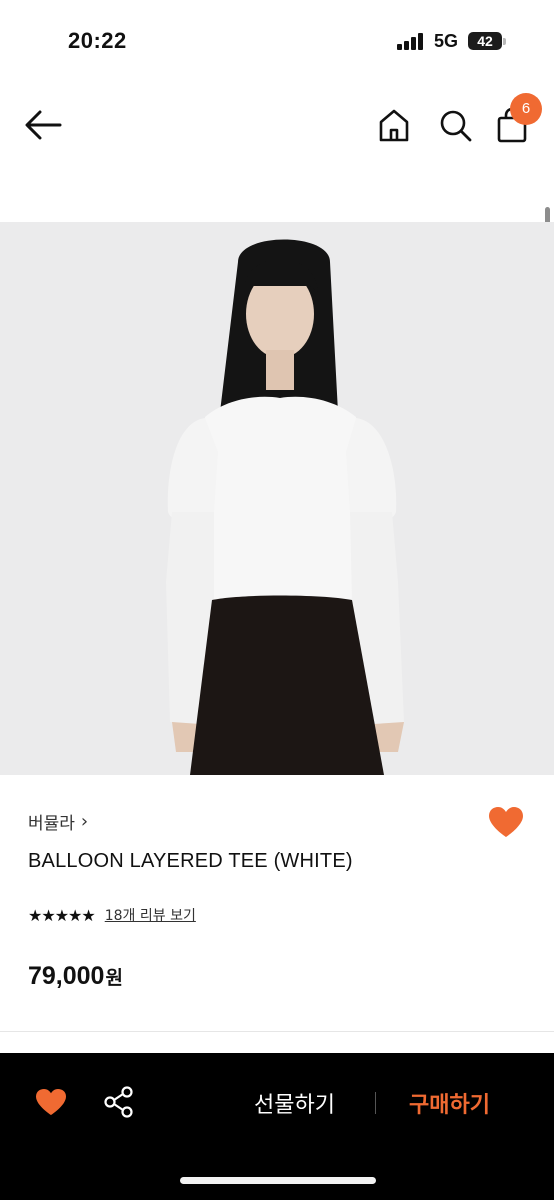 The image size is (554, 1200). I want to click on price-currency: 원, so click(114, 978).